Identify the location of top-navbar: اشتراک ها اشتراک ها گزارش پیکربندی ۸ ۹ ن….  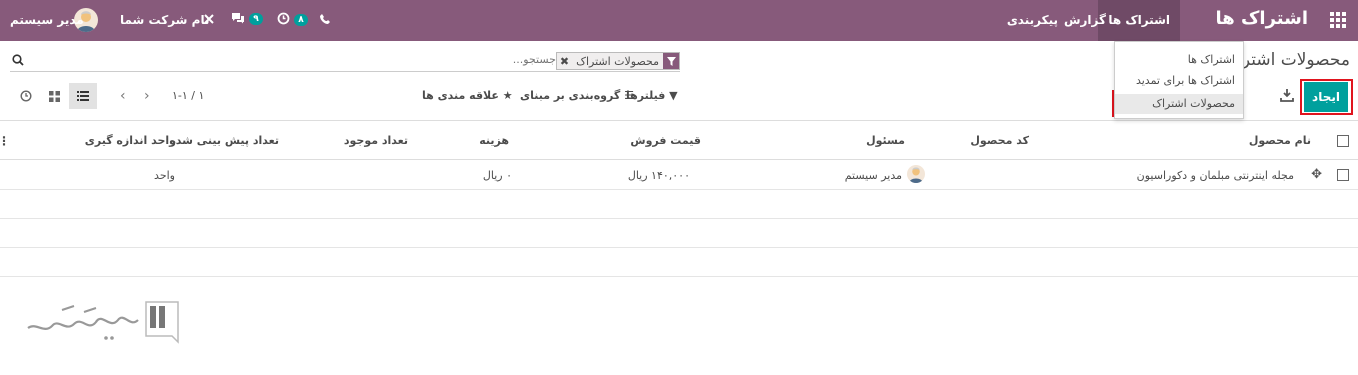
(679, 20).